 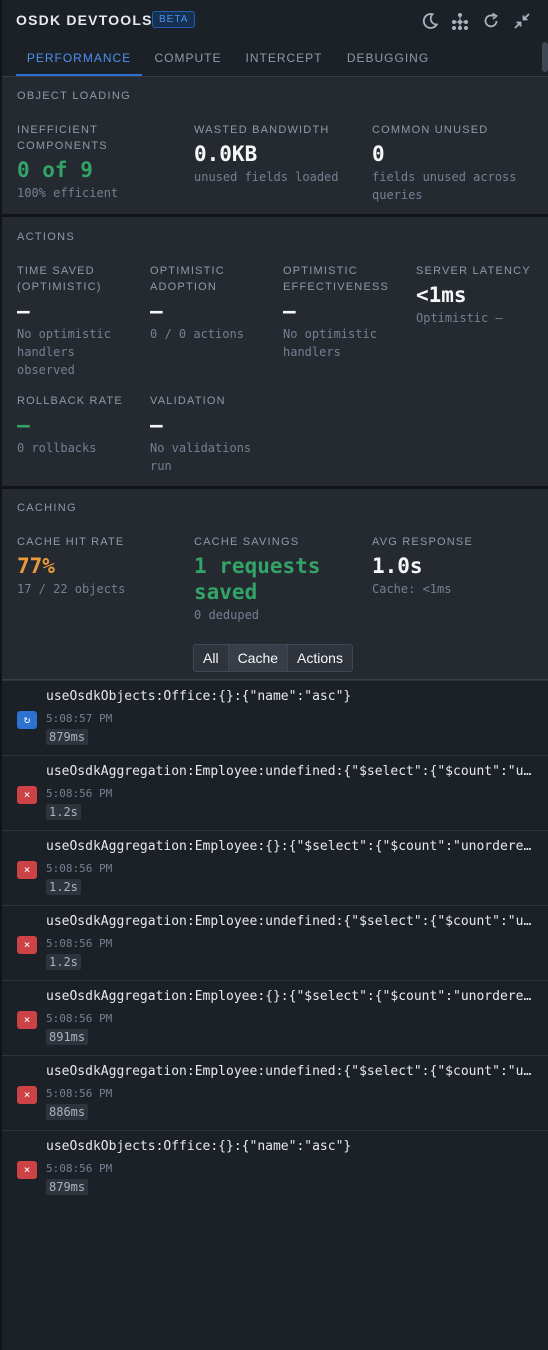 What do you see at coordinates (59, 279) in the screenshot?
I see `metric-label: TIME SAVED (OPTIMISTIC)` at bounding box center [59, 279].